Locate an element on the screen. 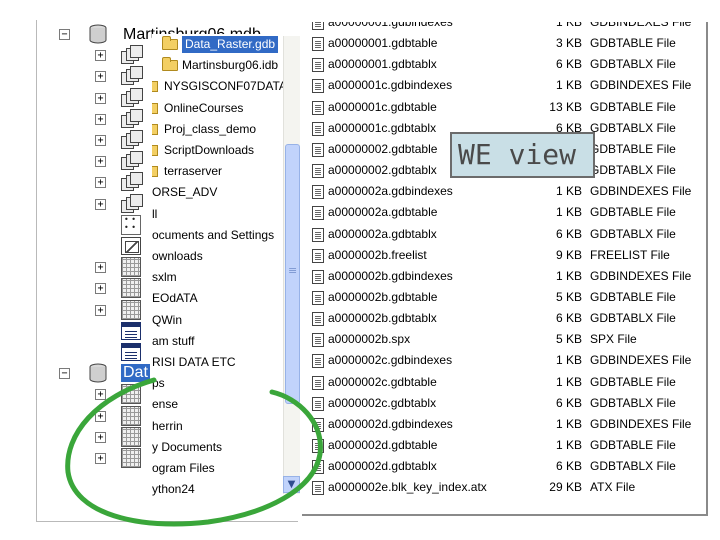 Image resolution: width=720 pixels, height=540 pixels. folder-item: QWin is located at coordinates (218, 320).